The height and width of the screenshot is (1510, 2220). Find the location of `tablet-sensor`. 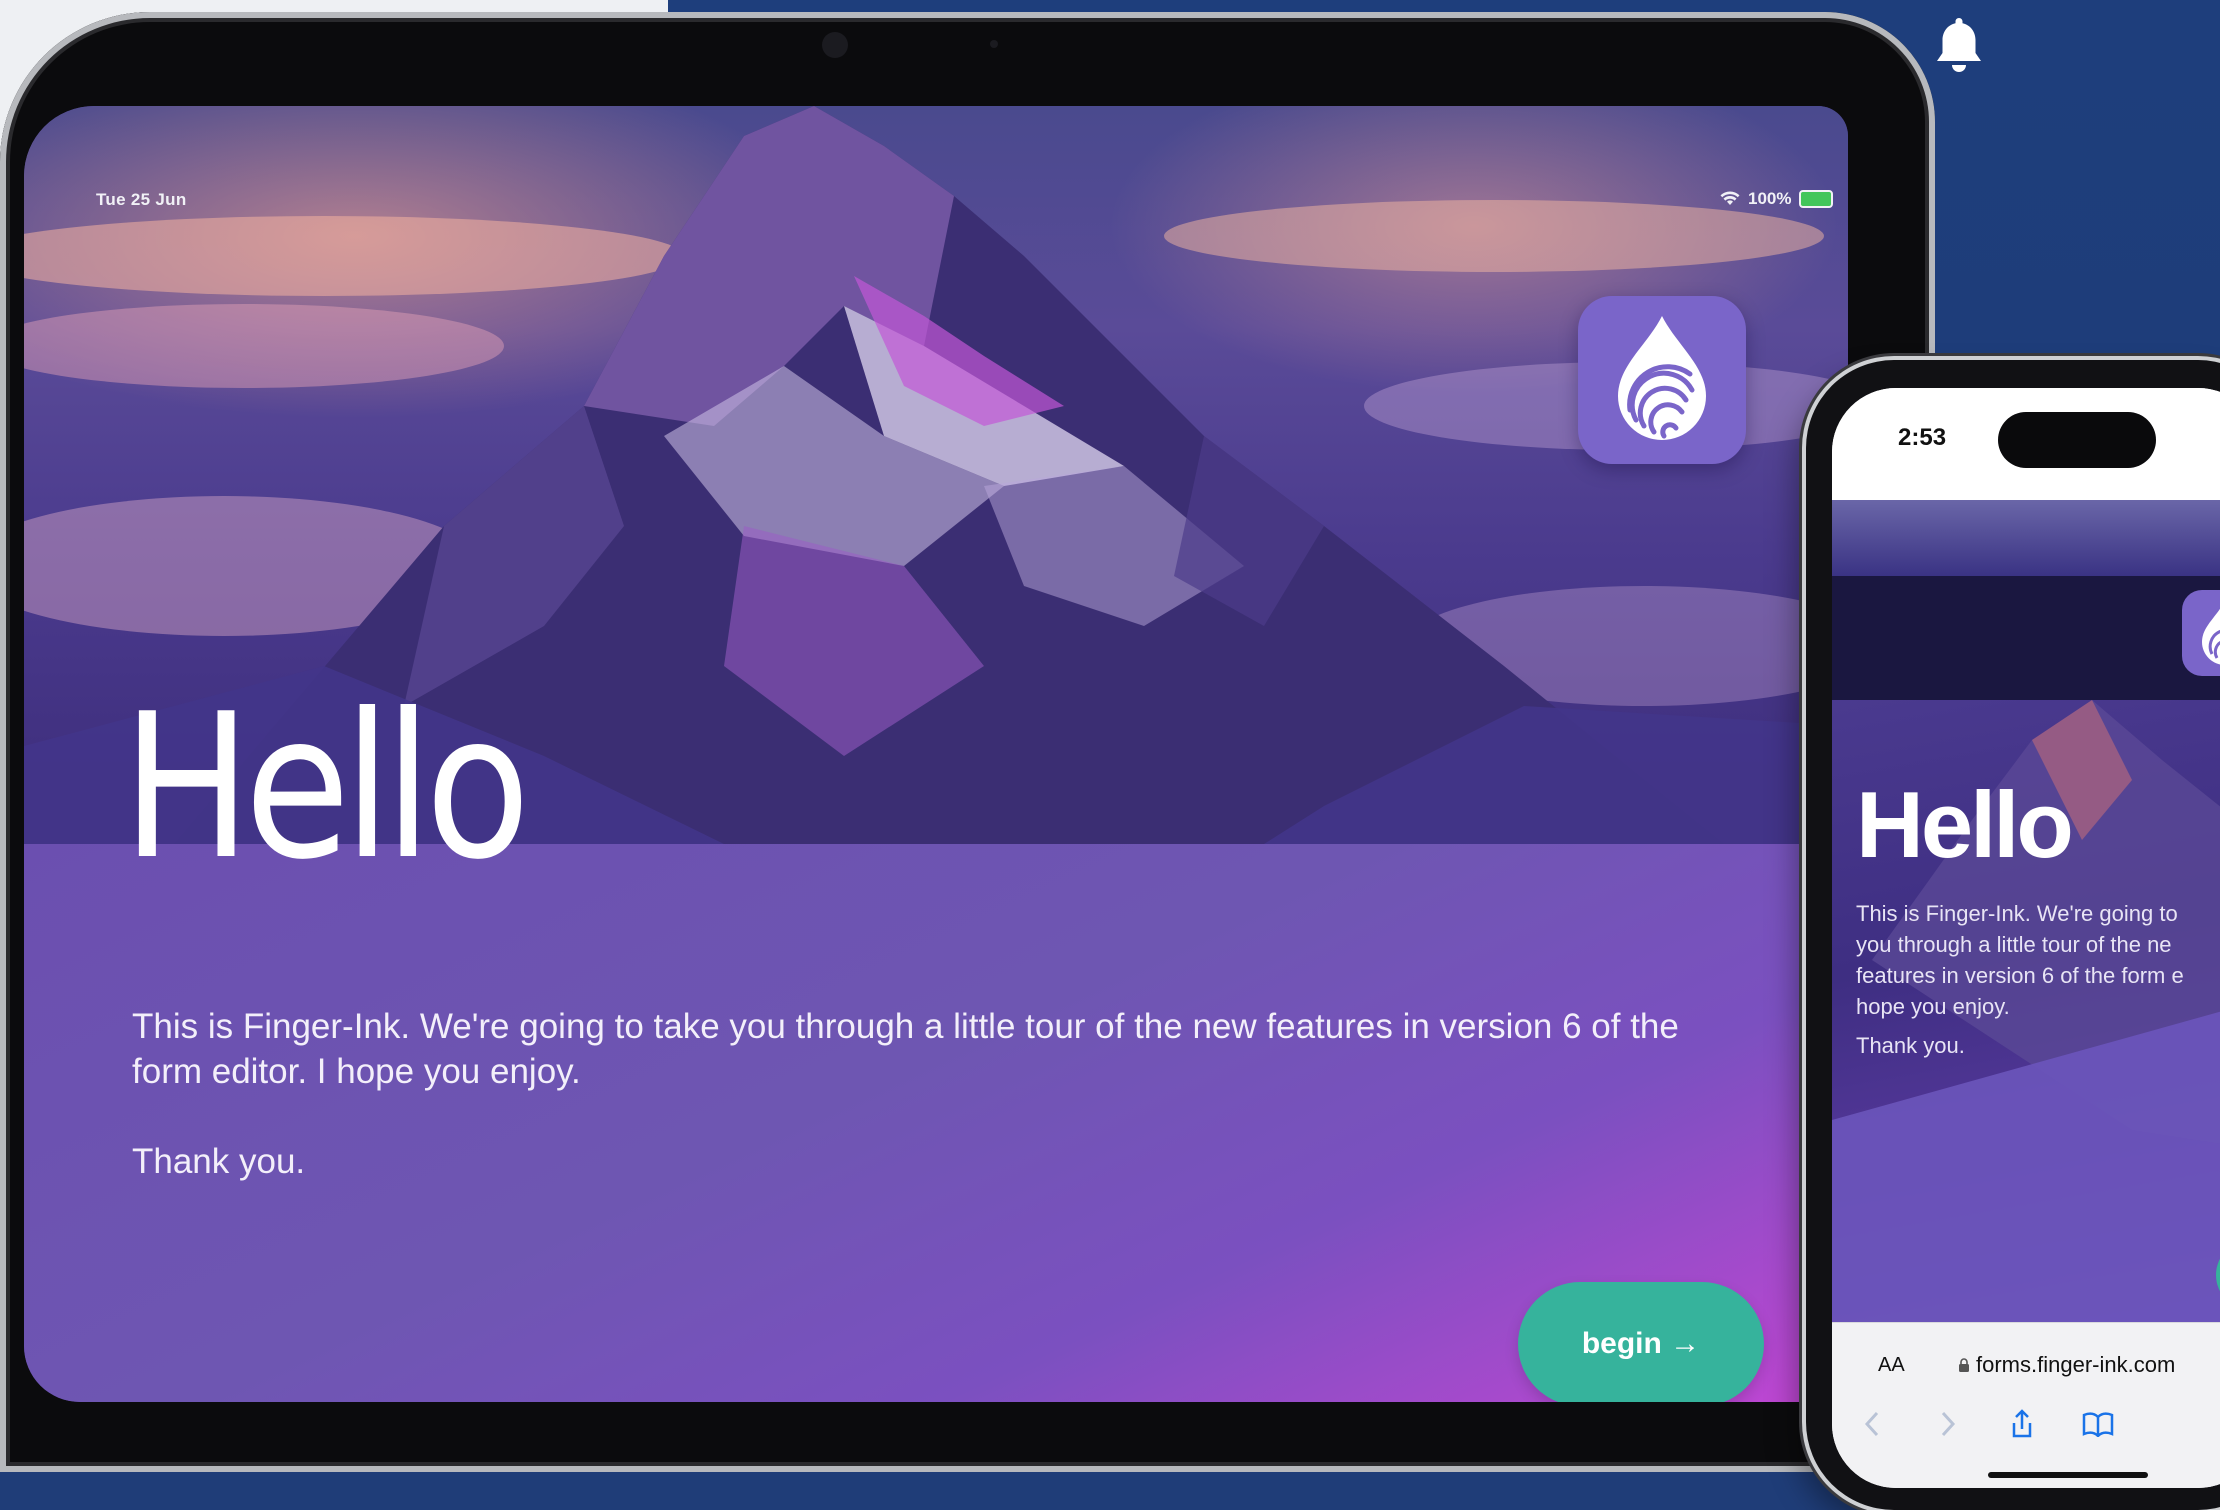

tablet-sensor is located at coordinates (994, 44).